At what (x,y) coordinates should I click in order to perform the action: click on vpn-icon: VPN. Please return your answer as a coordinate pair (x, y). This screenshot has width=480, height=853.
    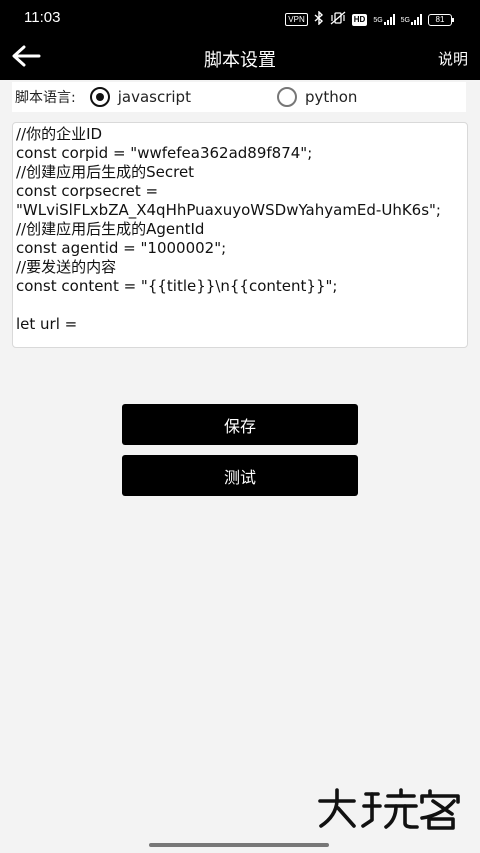
    Looking at the image, I should click on (296, 19).